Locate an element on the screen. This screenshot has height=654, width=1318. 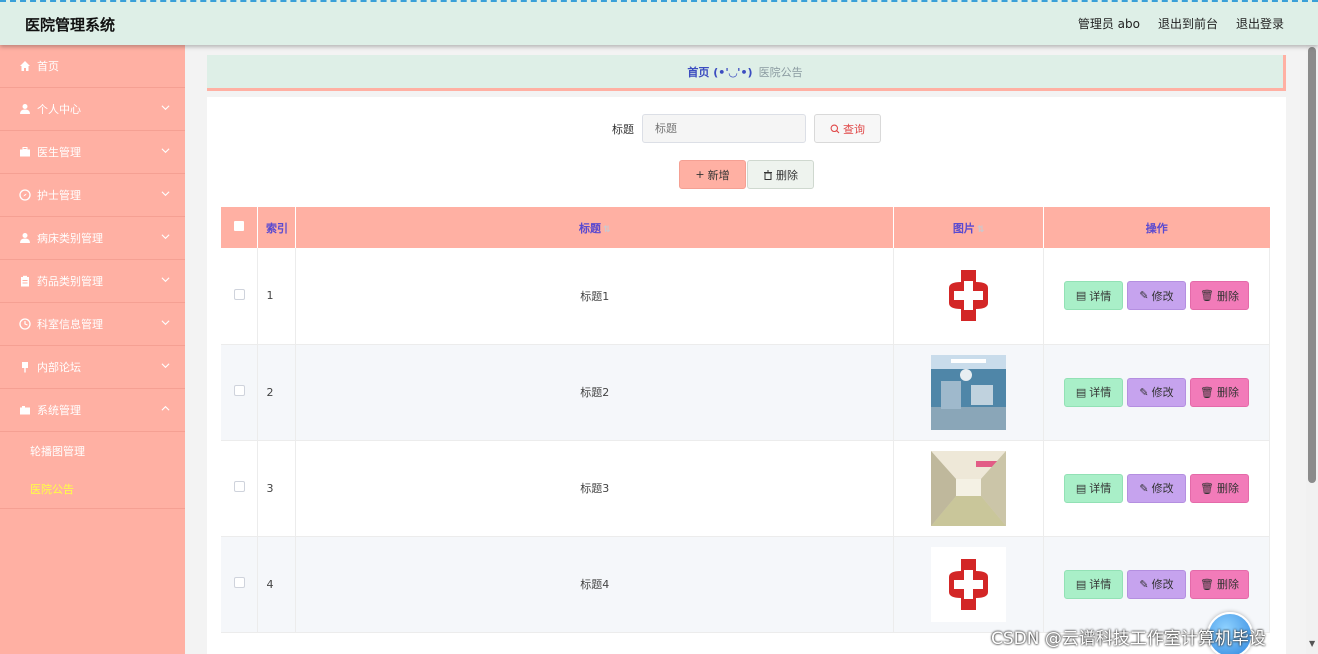
breadcrumb: 首页 (•'◡'•) 医院公告 is located at coordinates (746, 73).